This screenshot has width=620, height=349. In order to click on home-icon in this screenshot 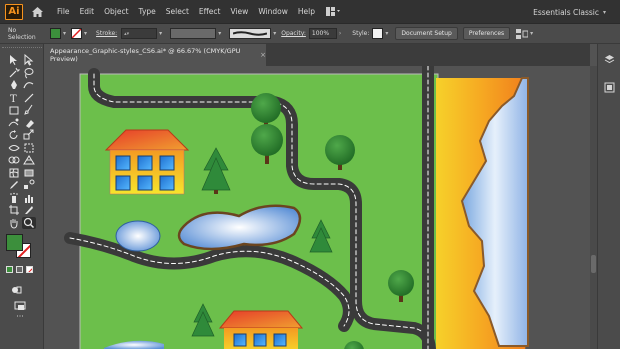, I will do `click(37, 12)`.